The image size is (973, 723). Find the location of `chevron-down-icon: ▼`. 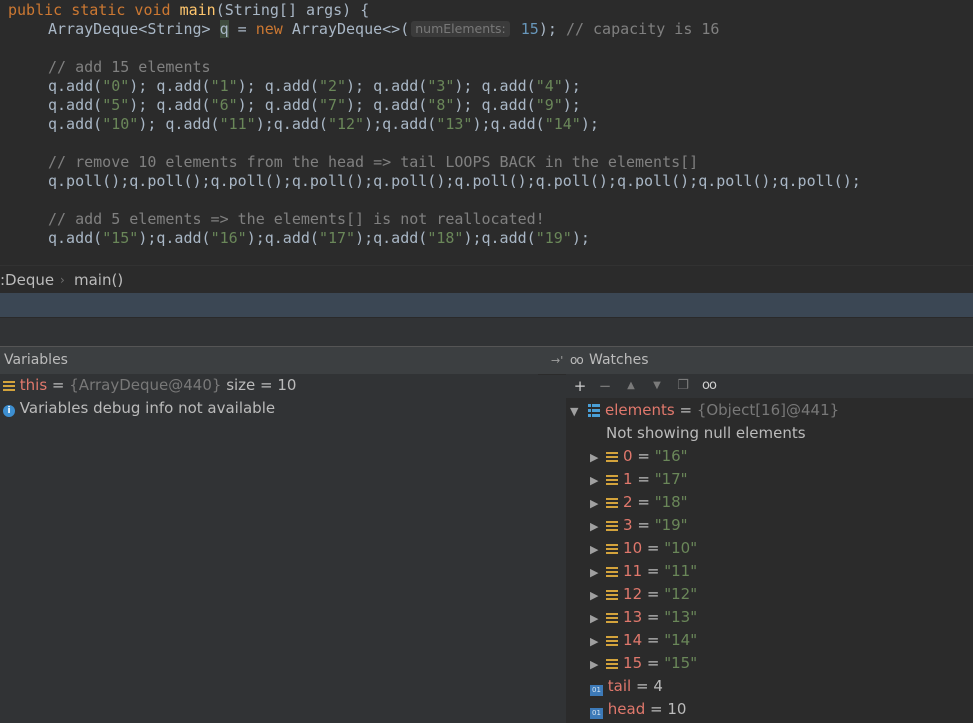

chevron-down-icon: ▼ is located at coordinates (574, 411).